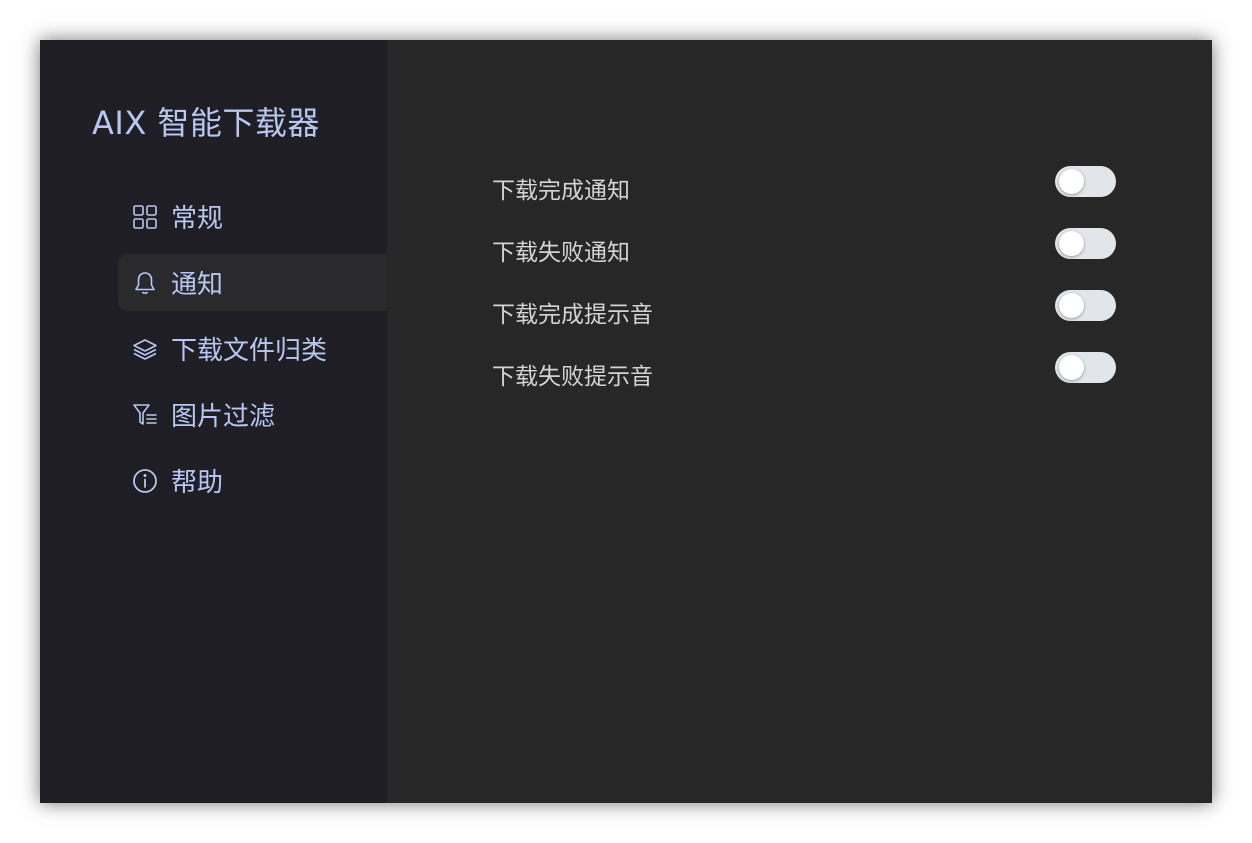  I want to click on filter-icon, so click(145, 415).